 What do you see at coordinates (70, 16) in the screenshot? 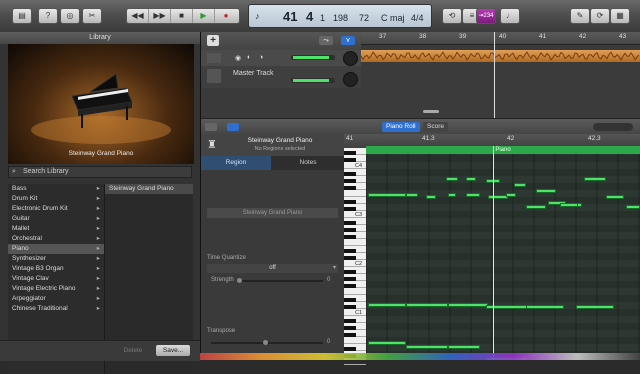
I see `smart-controls-icon: ◎` at bounding box center [70, 16].